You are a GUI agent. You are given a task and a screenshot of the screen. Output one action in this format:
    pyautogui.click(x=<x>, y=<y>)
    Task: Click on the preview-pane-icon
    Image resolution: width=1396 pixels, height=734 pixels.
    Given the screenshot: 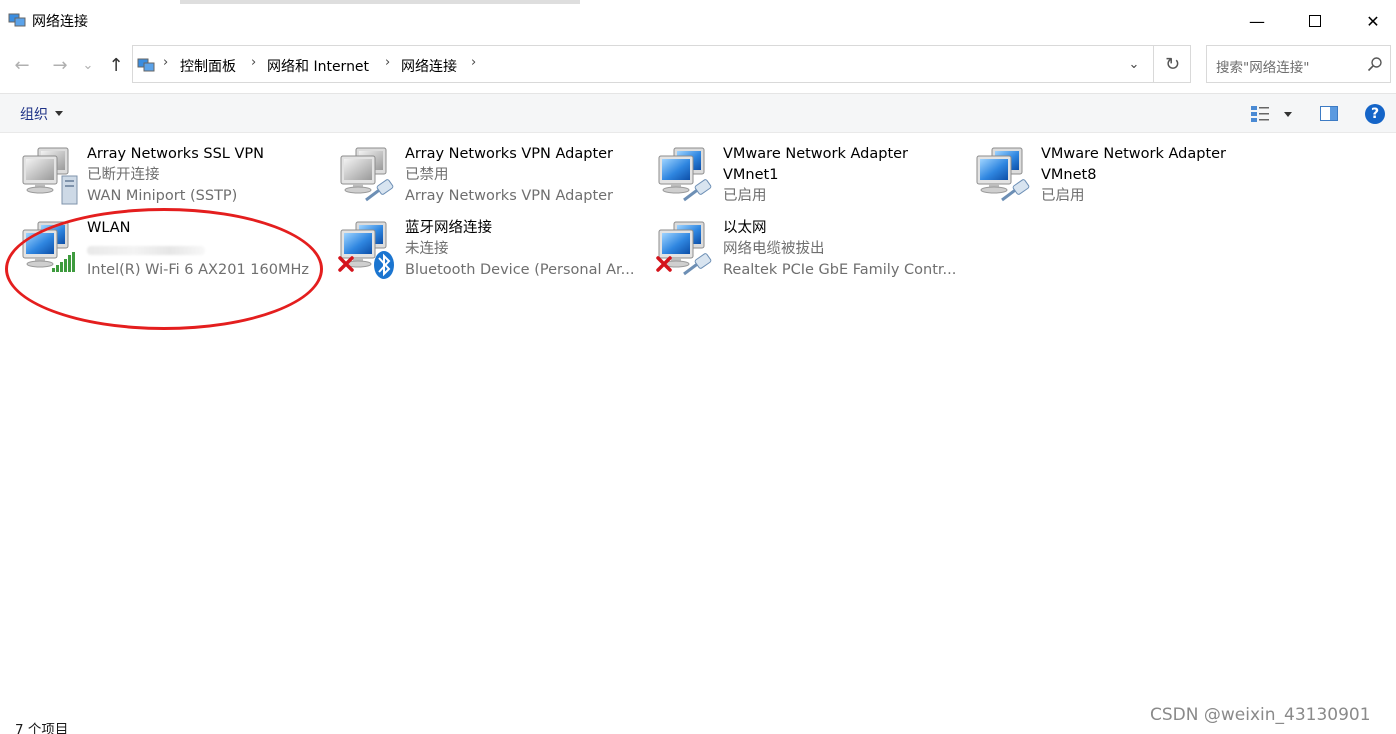 What is the action you would take?
    pyautogui.click(x=1329, y=113)
    